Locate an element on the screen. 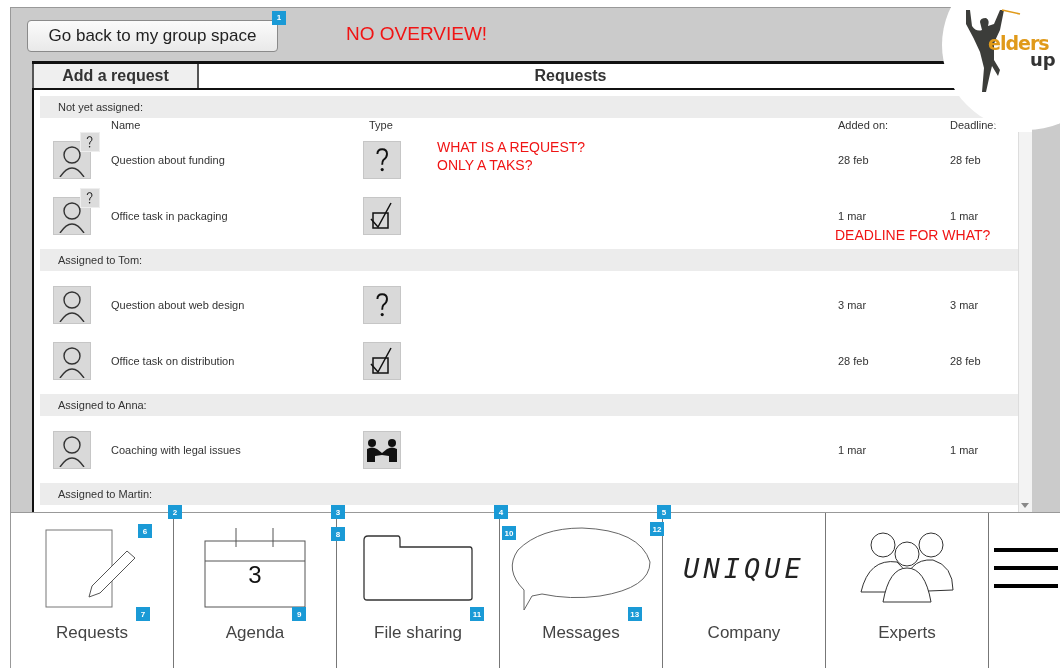  handshake-icon is located at coordinates (382, 450).